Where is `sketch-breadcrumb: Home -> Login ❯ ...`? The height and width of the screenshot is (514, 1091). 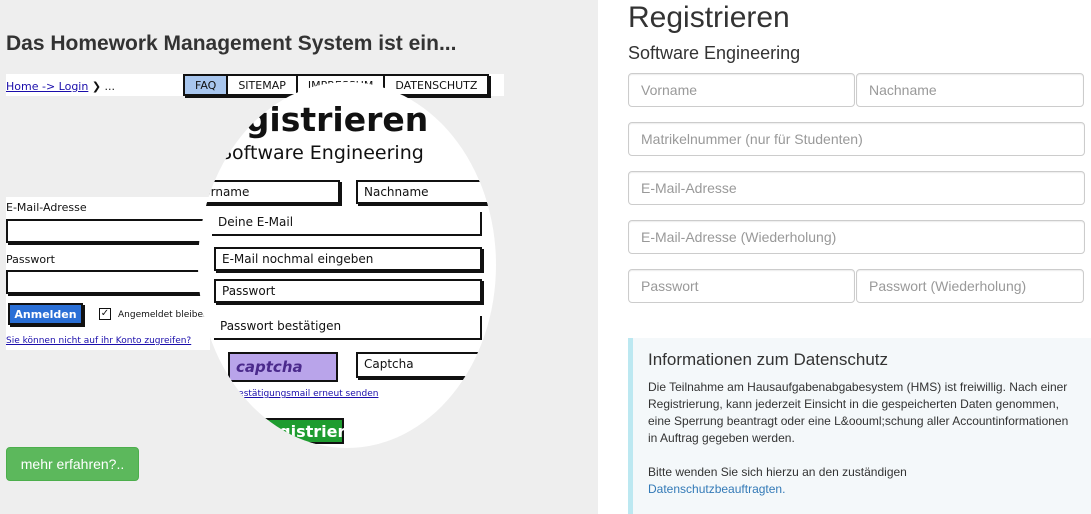 sketch-breadcrumb: Home -> Login ❯ ... is located at coordinates (60, 86).